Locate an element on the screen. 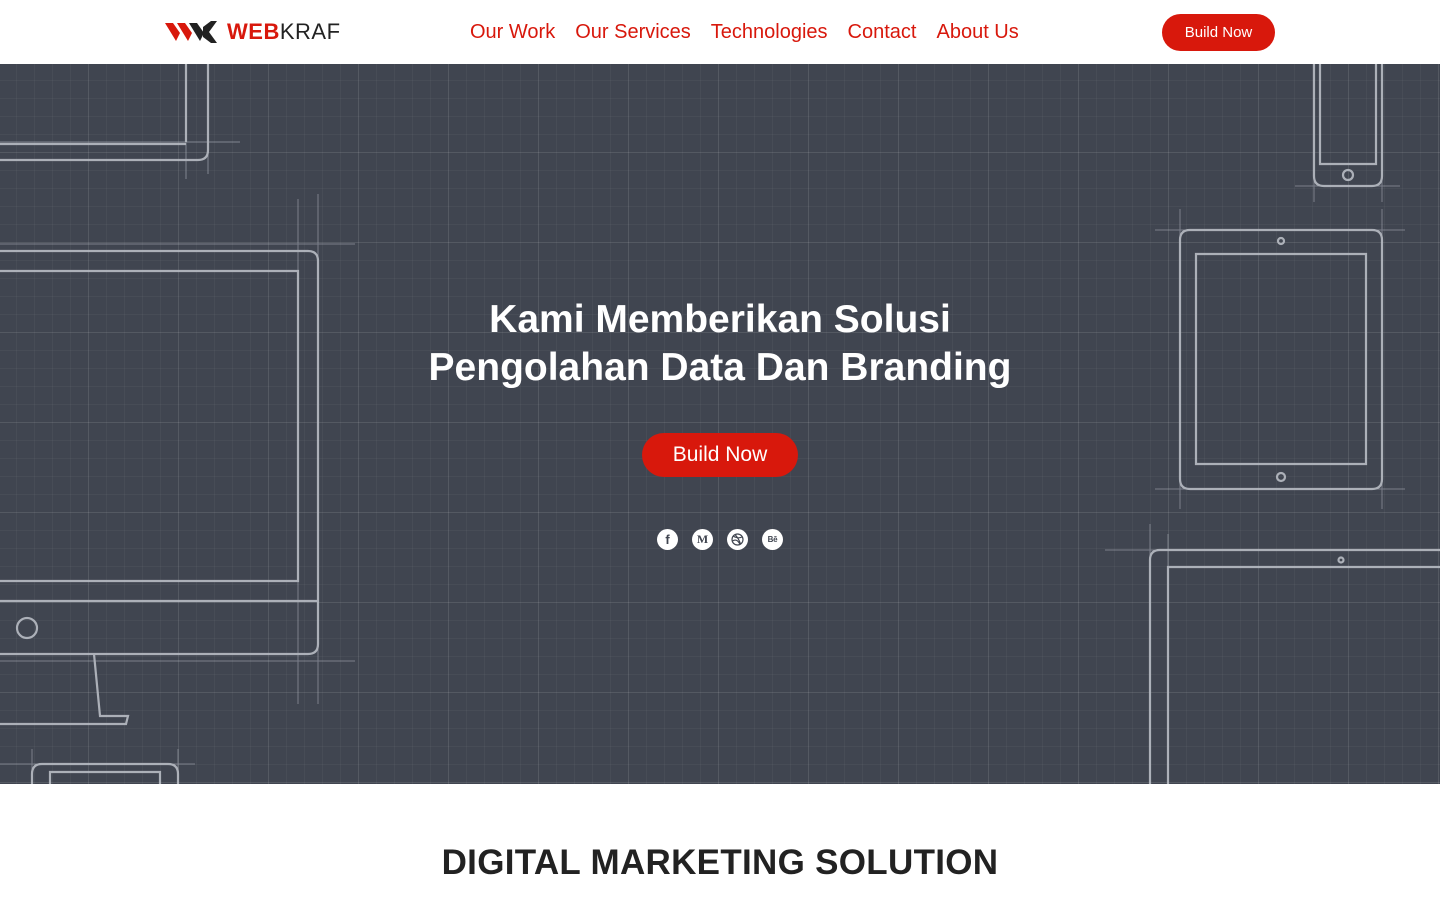 The image size is (1440, 900). hero-headline-line1: Kami Memberikan Solusi is located at coordinates (720, 319).